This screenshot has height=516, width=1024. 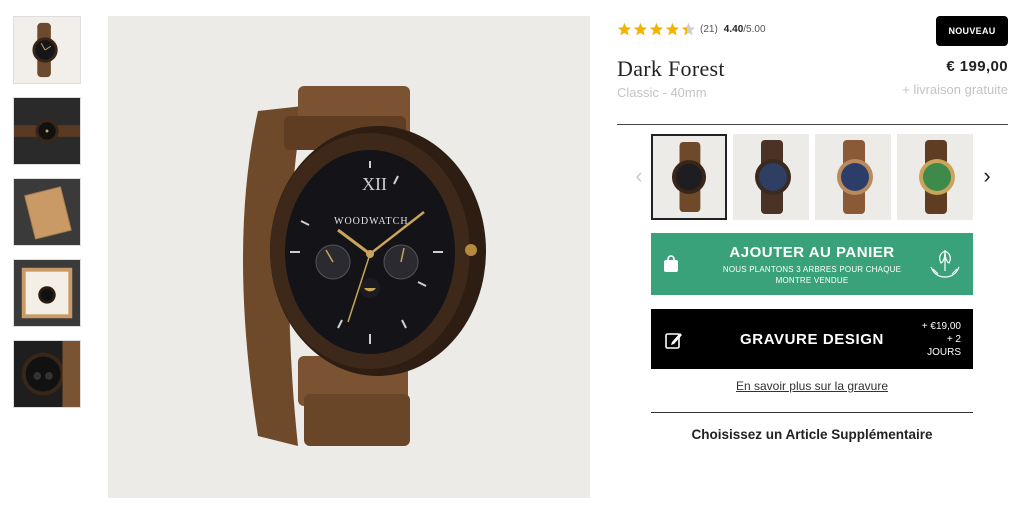 I want to click on engraving-info-link: En savoir plus sur la gravure, so click(x=812, y=386).